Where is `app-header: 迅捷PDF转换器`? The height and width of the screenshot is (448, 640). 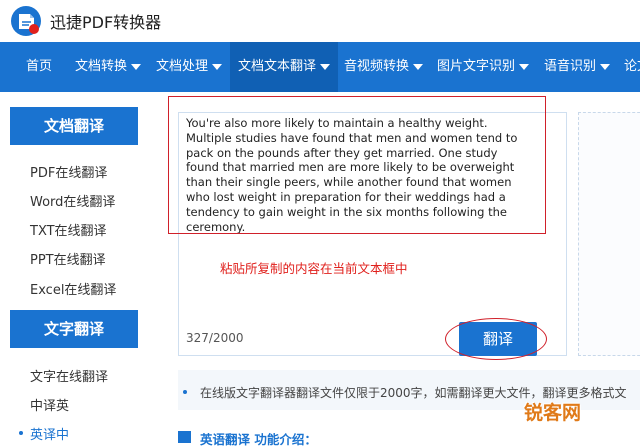
app-header: 迅捷PDF转换器 is located at coordinates (320, 21).